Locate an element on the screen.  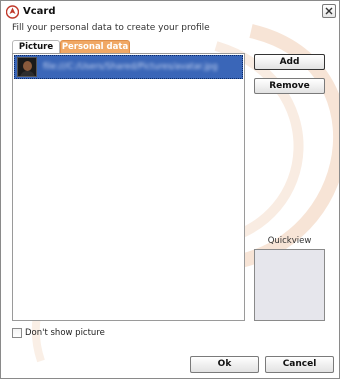
title-bar: Vcard is located at coordinates (170, 12).